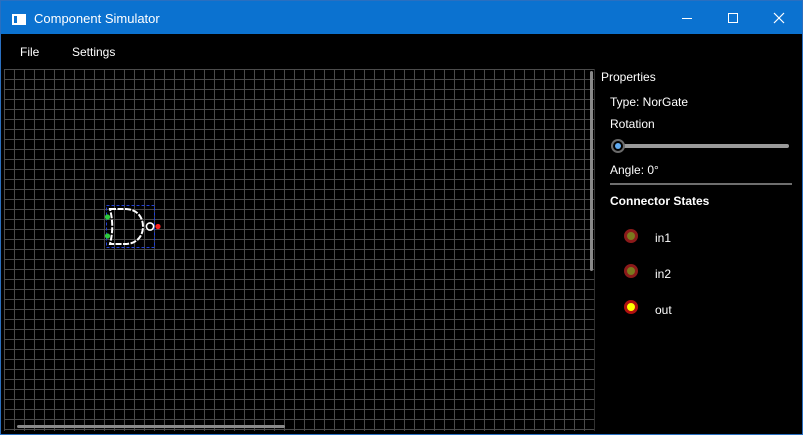  What do you see at coordinates (628, 77) in the screenshot?
I see `properties-header: Properties` at bounding box center [628, 77].